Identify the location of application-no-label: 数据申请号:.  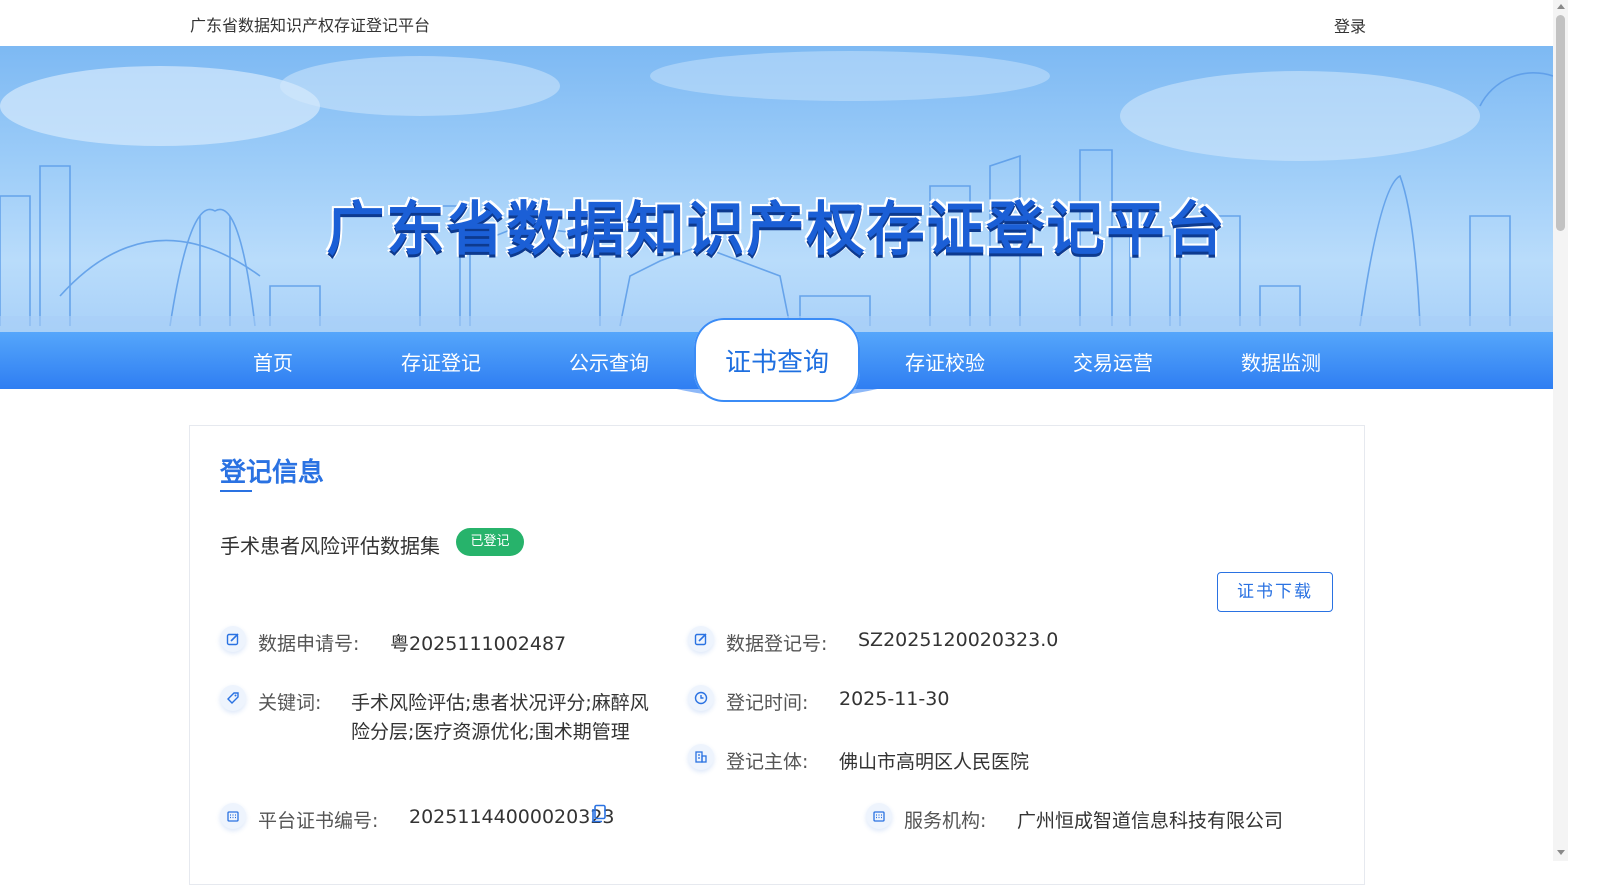
(309, 644).